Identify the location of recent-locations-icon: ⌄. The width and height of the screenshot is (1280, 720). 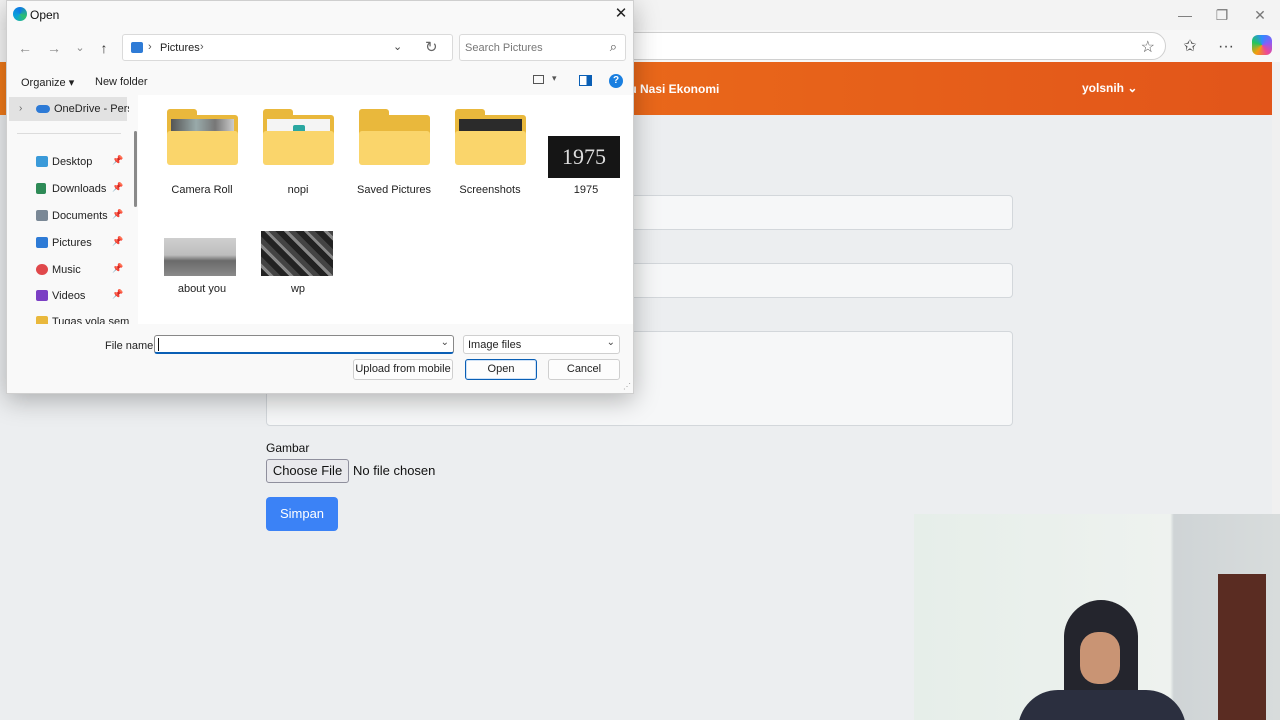
(80, 48).